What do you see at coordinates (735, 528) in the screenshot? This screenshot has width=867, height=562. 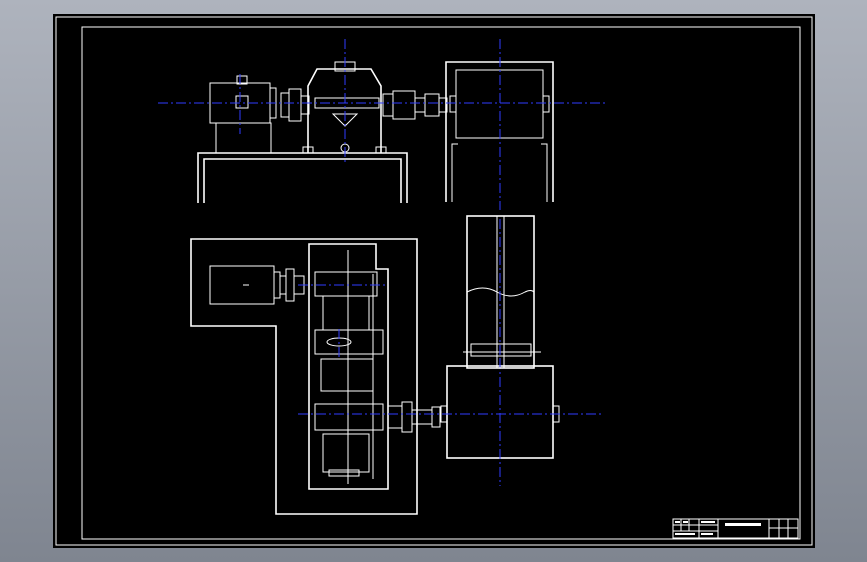 I see `title-block` at bounding box center [735, 528].